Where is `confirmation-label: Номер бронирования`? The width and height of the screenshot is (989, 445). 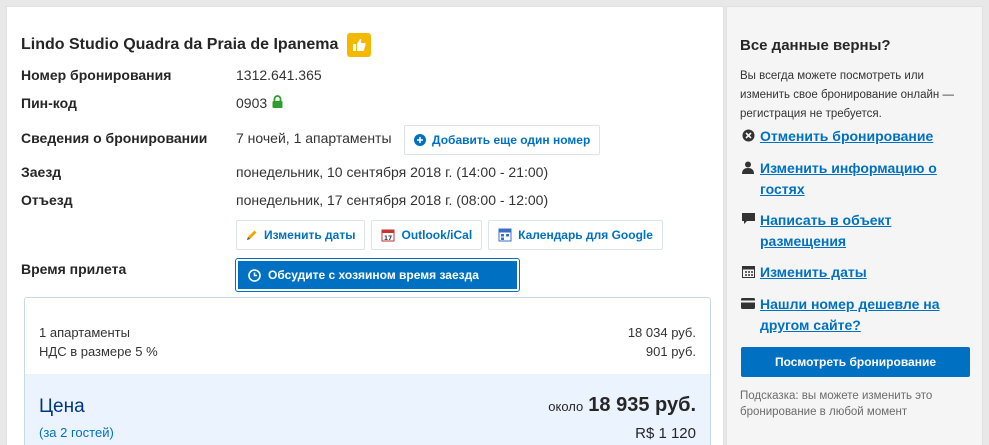 confirmation-label: Номер бронирования is located at coordinates (96, 75).